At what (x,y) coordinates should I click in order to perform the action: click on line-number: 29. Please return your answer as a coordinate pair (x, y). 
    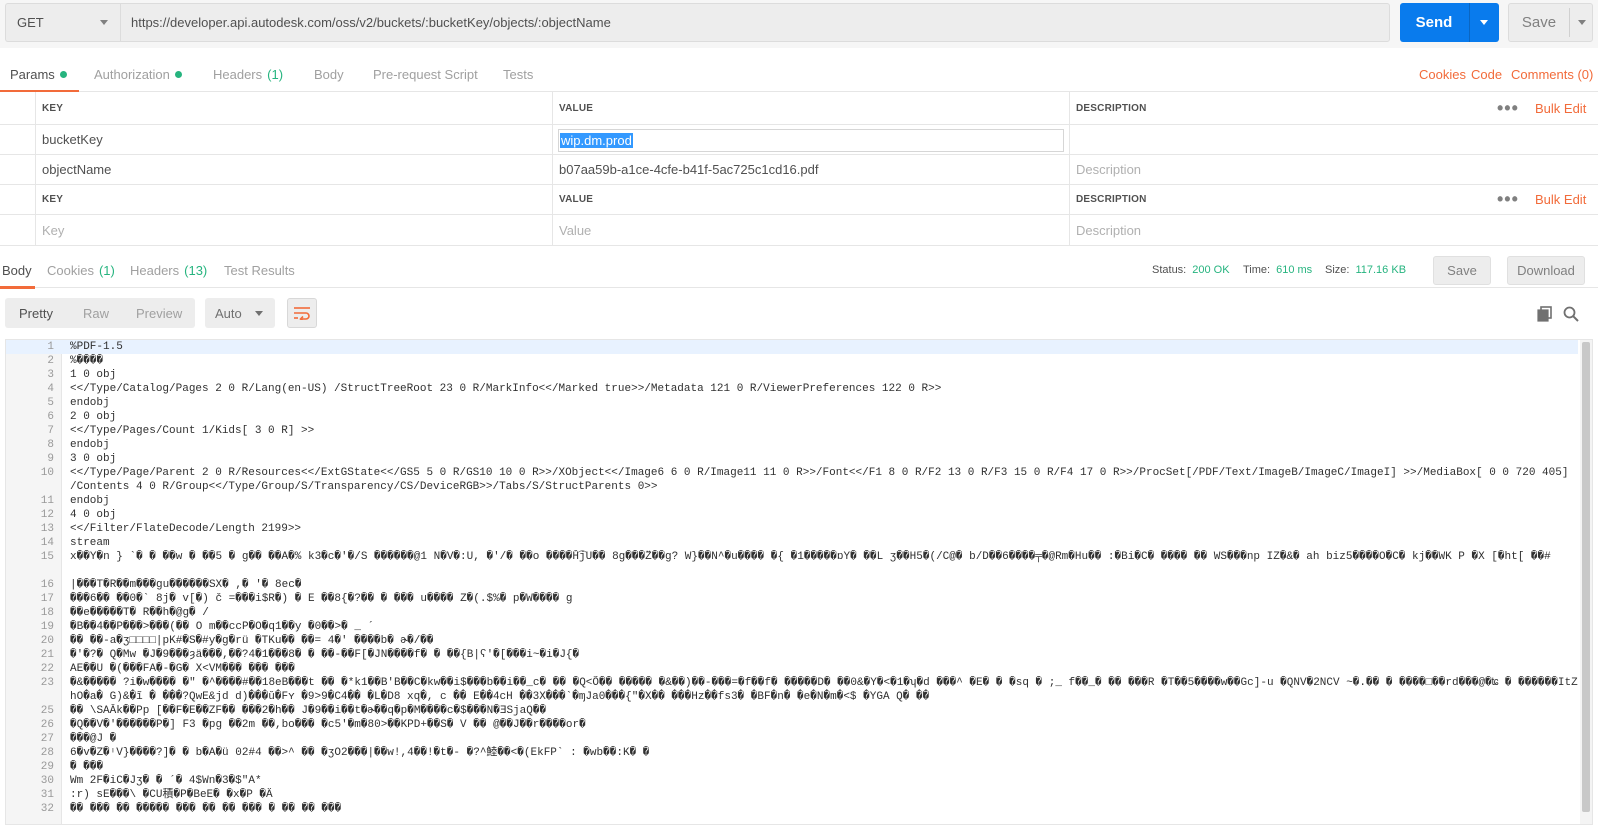
    Looking at the image, I should click on (47, 767).